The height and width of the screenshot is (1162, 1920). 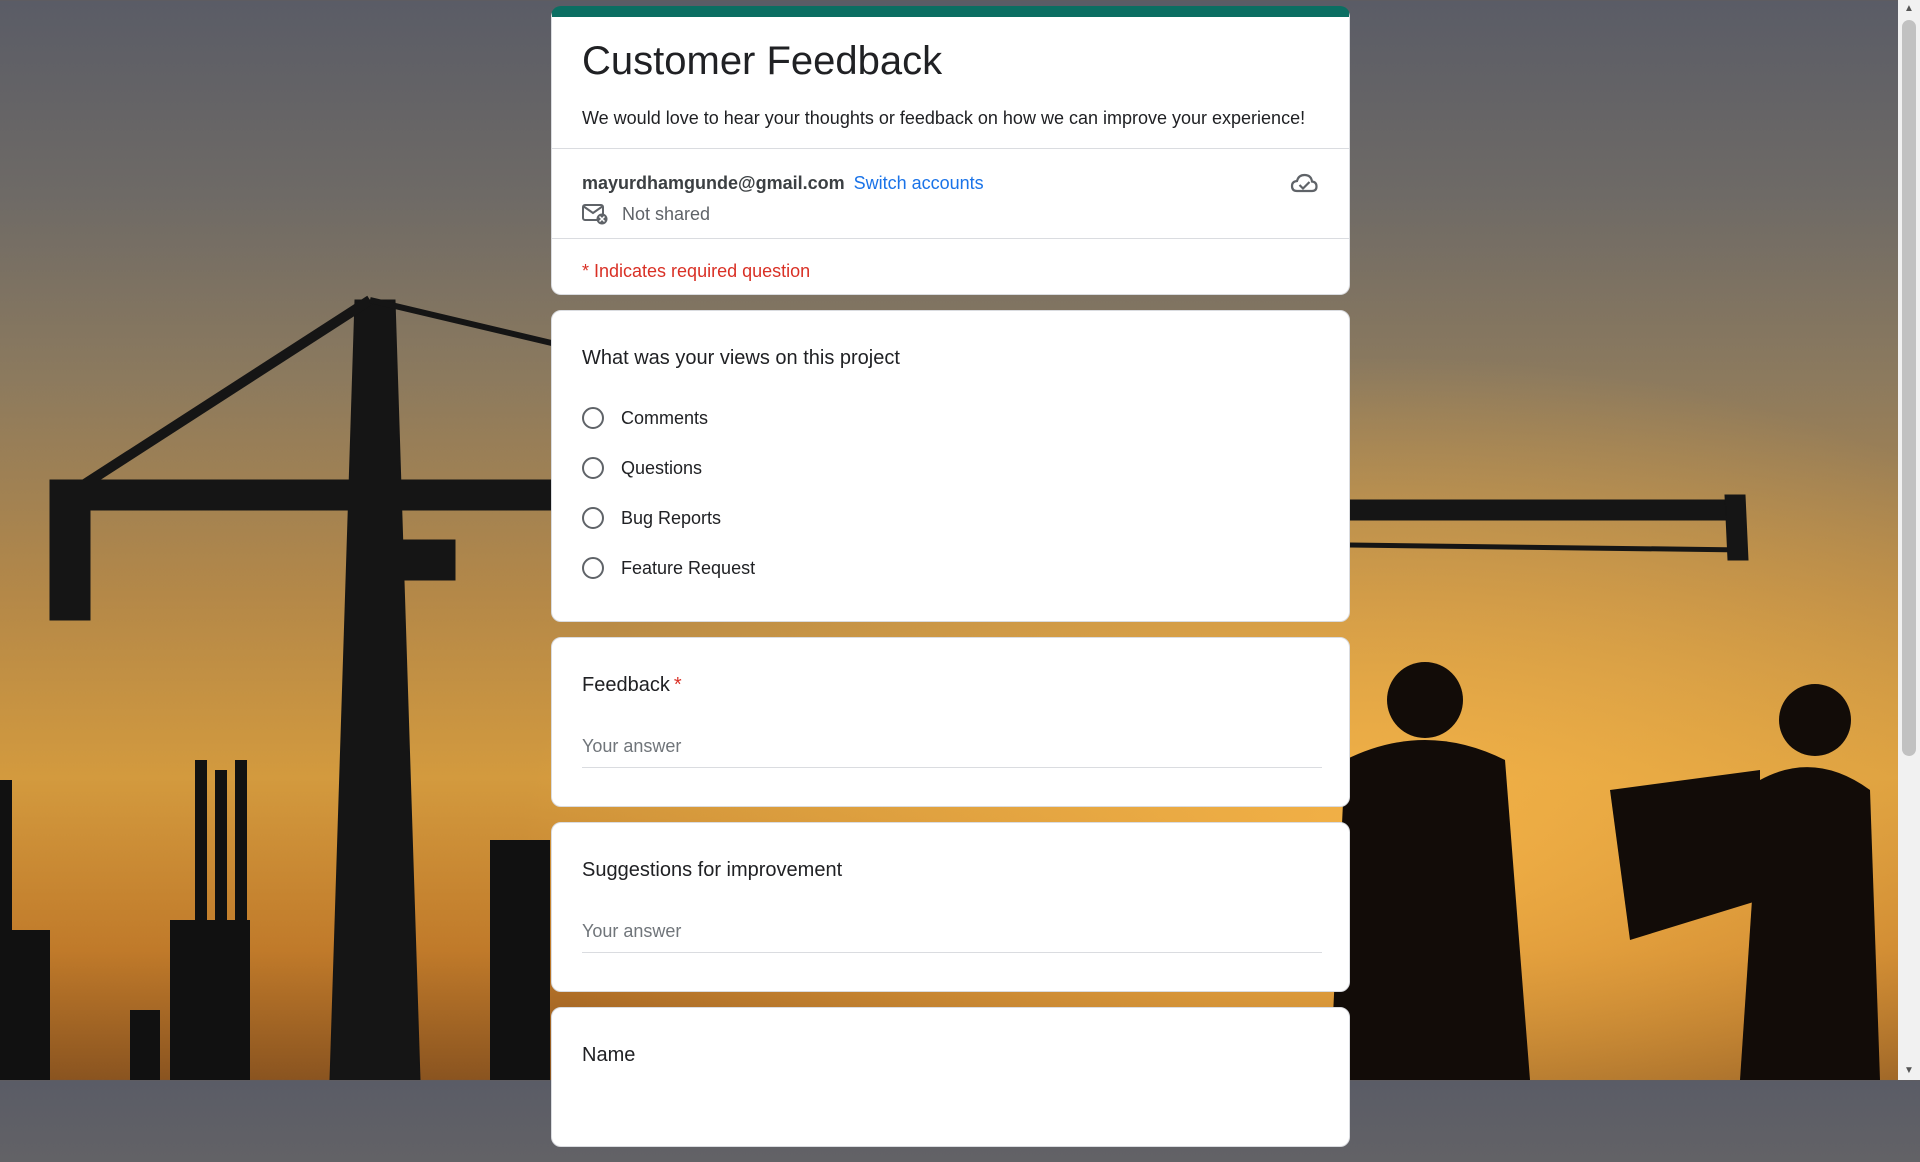 I want to click on question-card-suggestions: Suggestions for improvement, so click(x=950, y=907).